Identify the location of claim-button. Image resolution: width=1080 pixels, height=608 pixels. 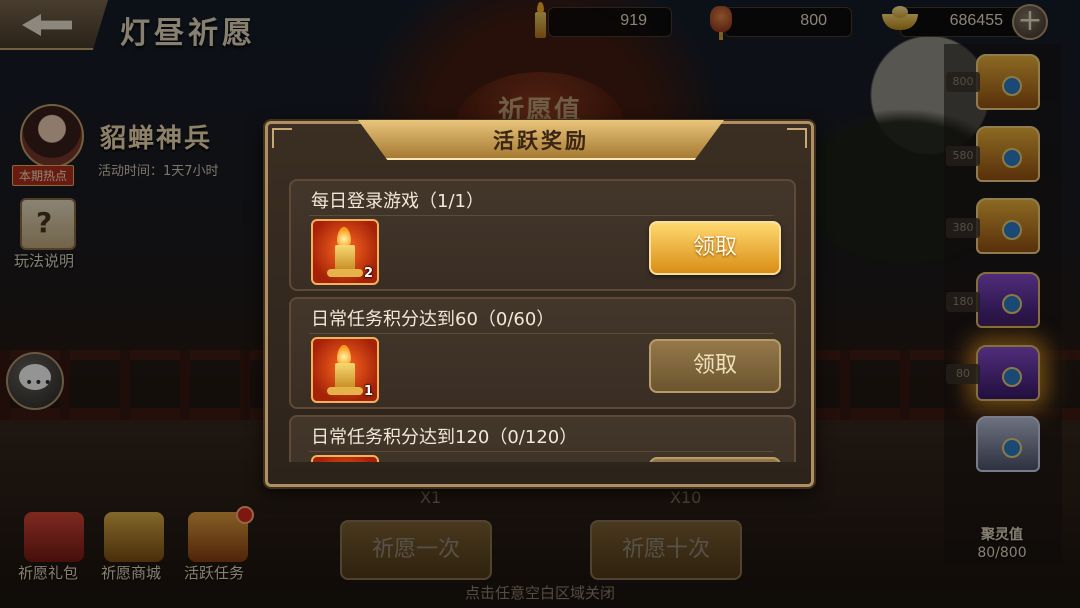
(715, 459).